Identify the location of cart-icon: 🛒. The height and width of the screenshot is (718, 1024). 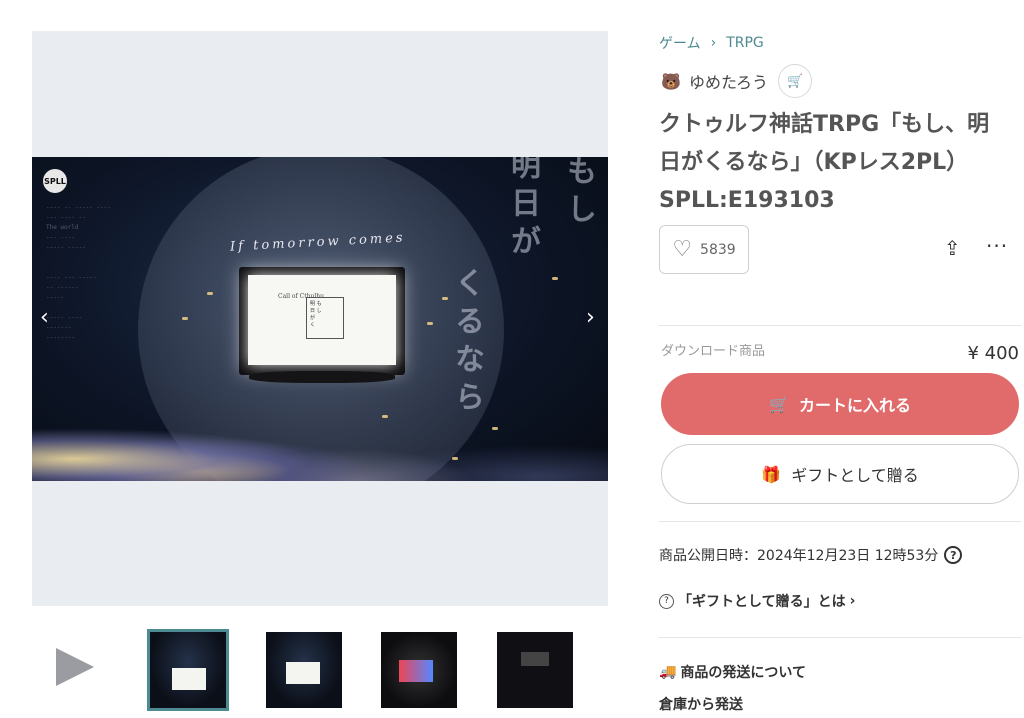
(779, 404).